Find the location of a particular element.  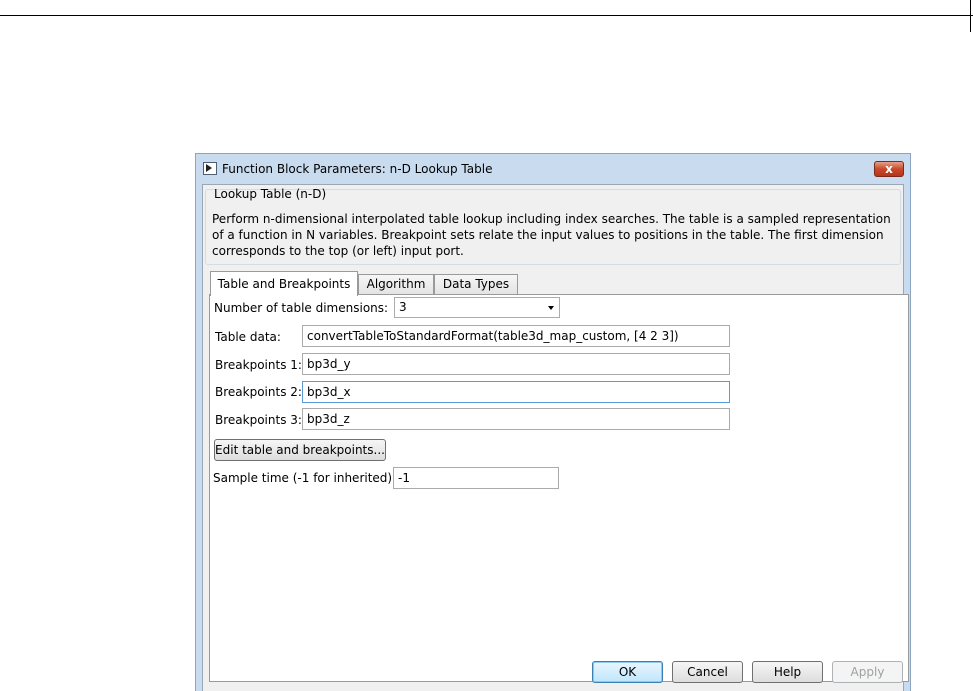

apply-button: Apply is located at coordinates (867, 672).